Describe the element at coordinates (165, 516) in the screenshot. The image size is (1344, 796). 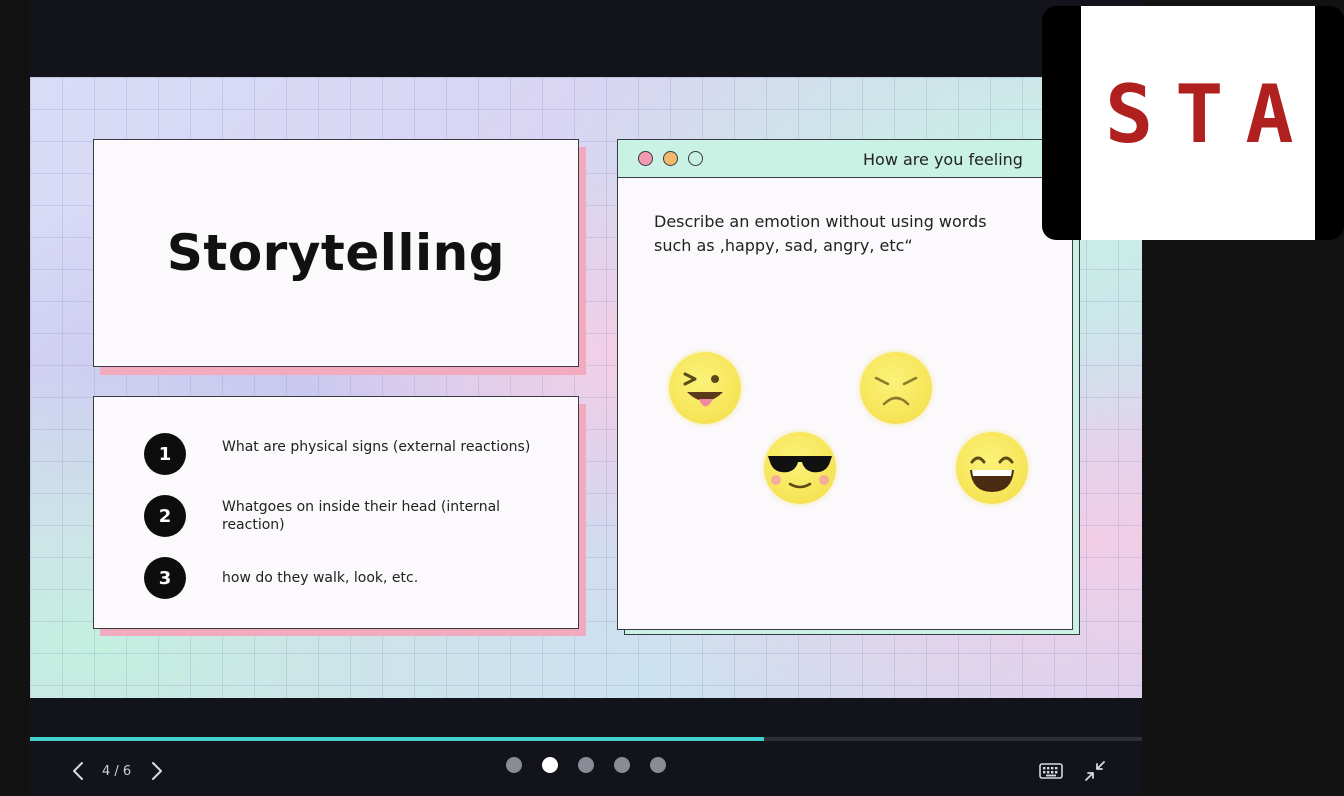
I see `step-number: 2` at that location.